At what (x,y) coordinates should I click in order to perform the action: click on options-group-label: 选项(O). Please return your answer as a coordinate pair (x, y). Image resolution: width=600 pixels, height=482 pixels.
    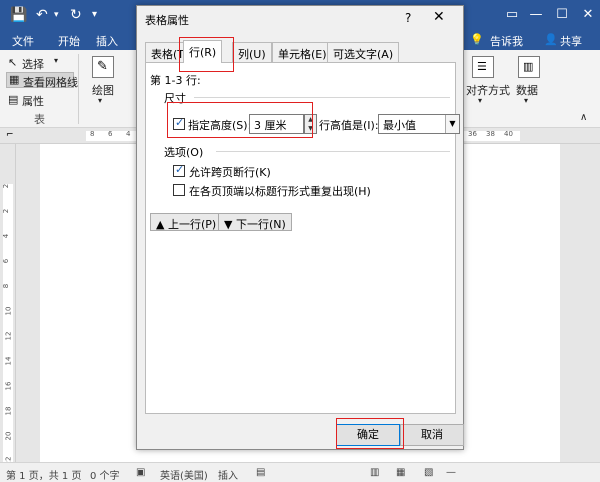
    Looking at the image, I should click on (184, 152).